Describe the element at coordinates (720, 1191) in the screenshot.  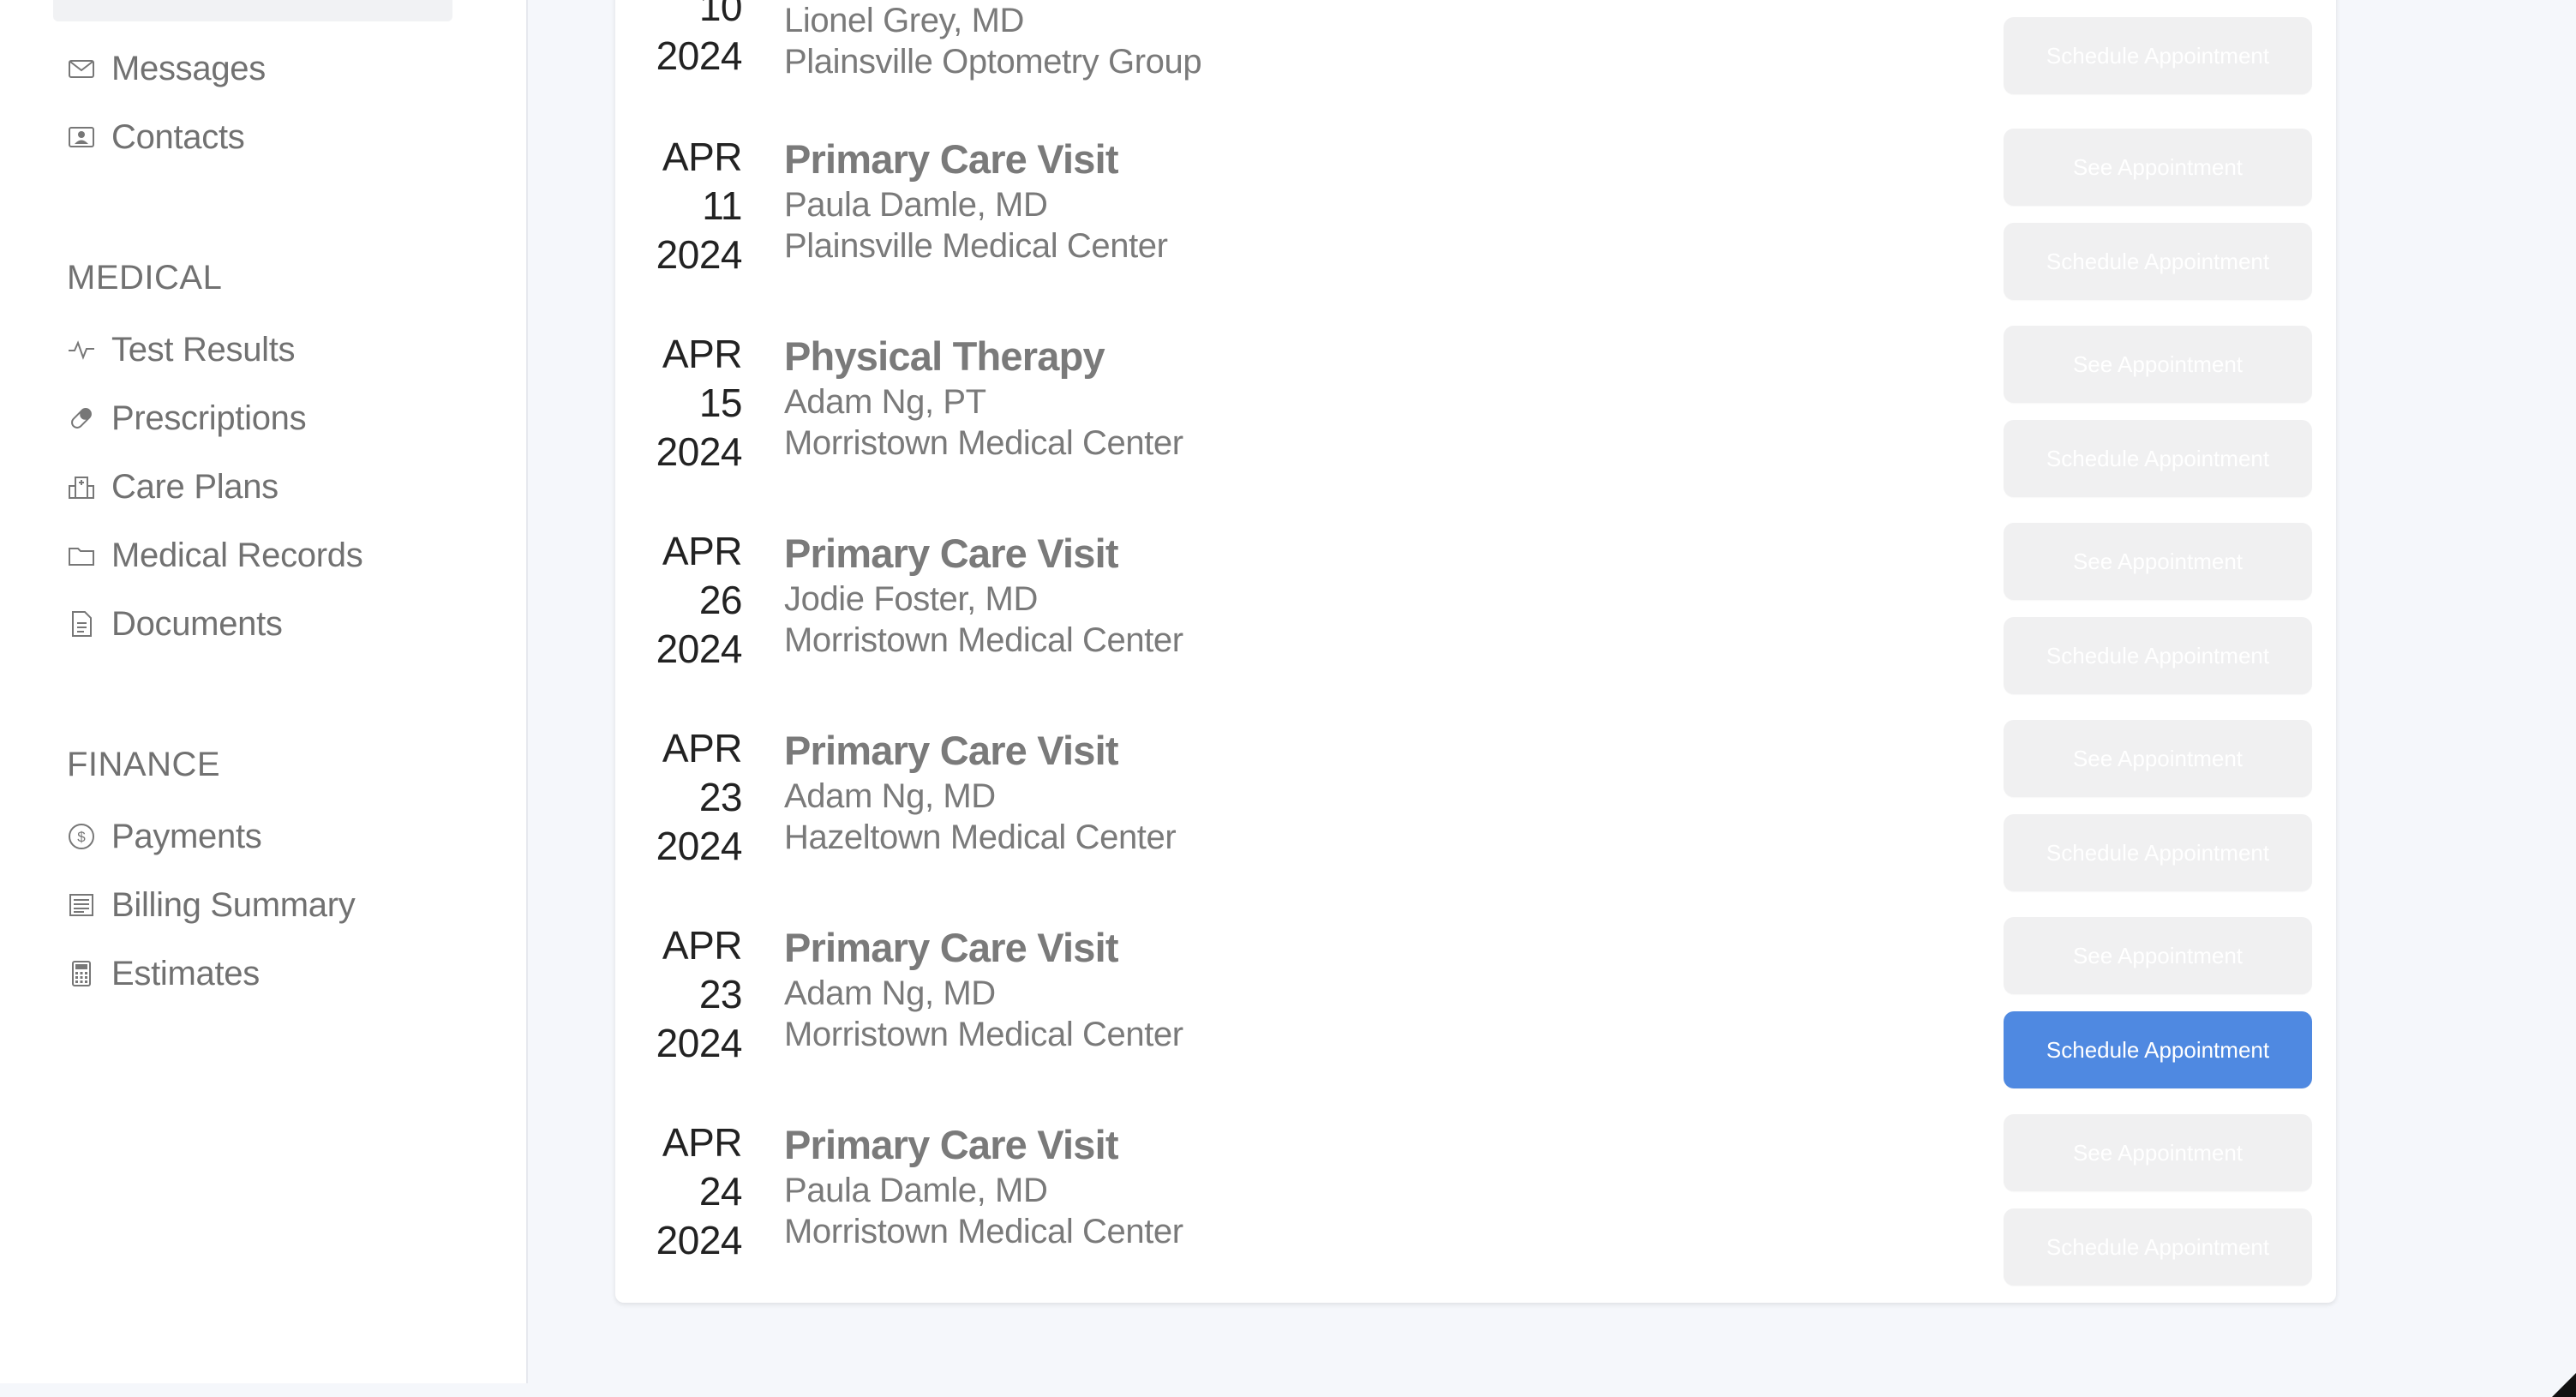
I see `appointment-day: 24` at that location.